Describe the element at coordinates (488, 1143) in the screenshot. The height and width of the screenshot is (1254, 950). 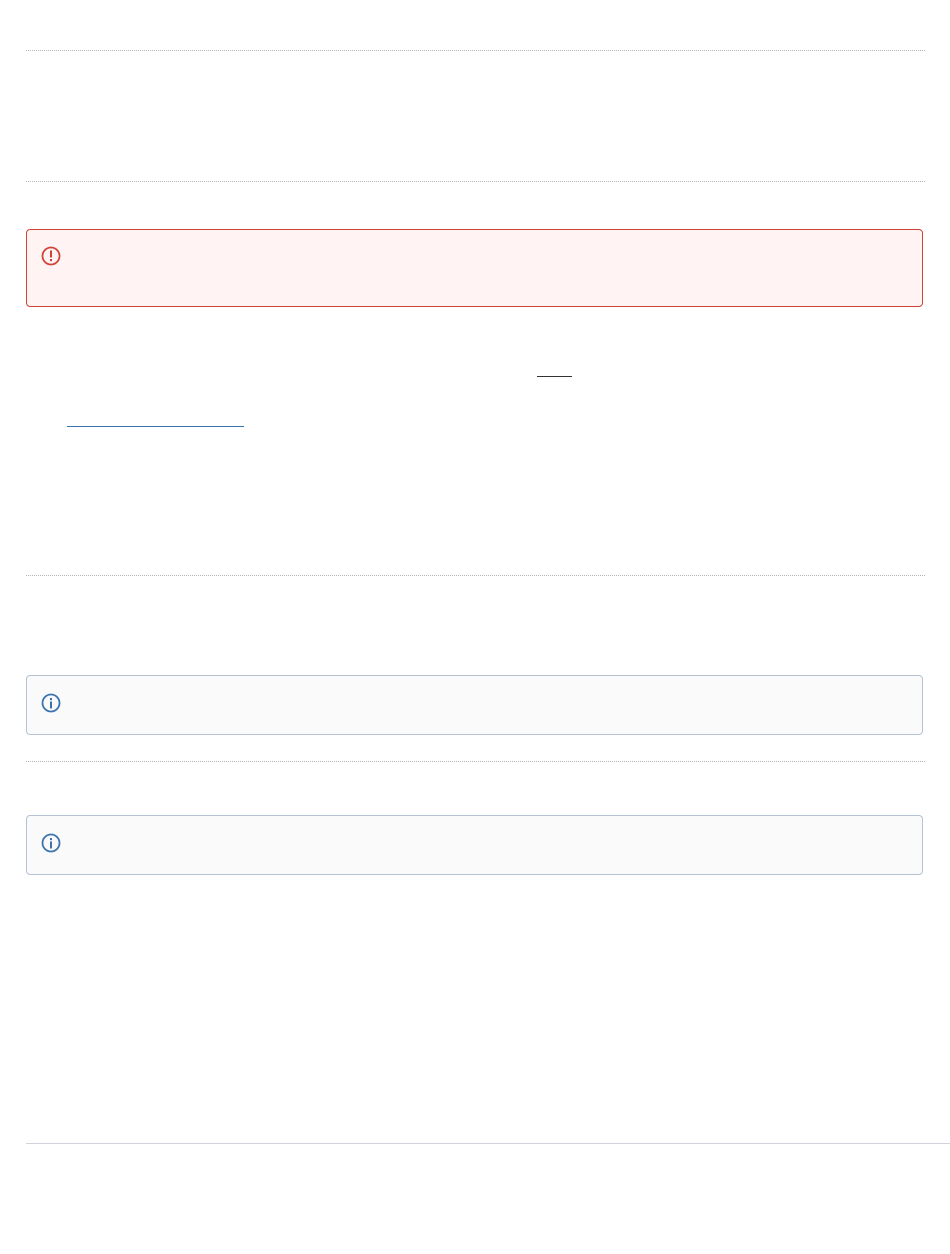
I see `footer-divider` at that location.